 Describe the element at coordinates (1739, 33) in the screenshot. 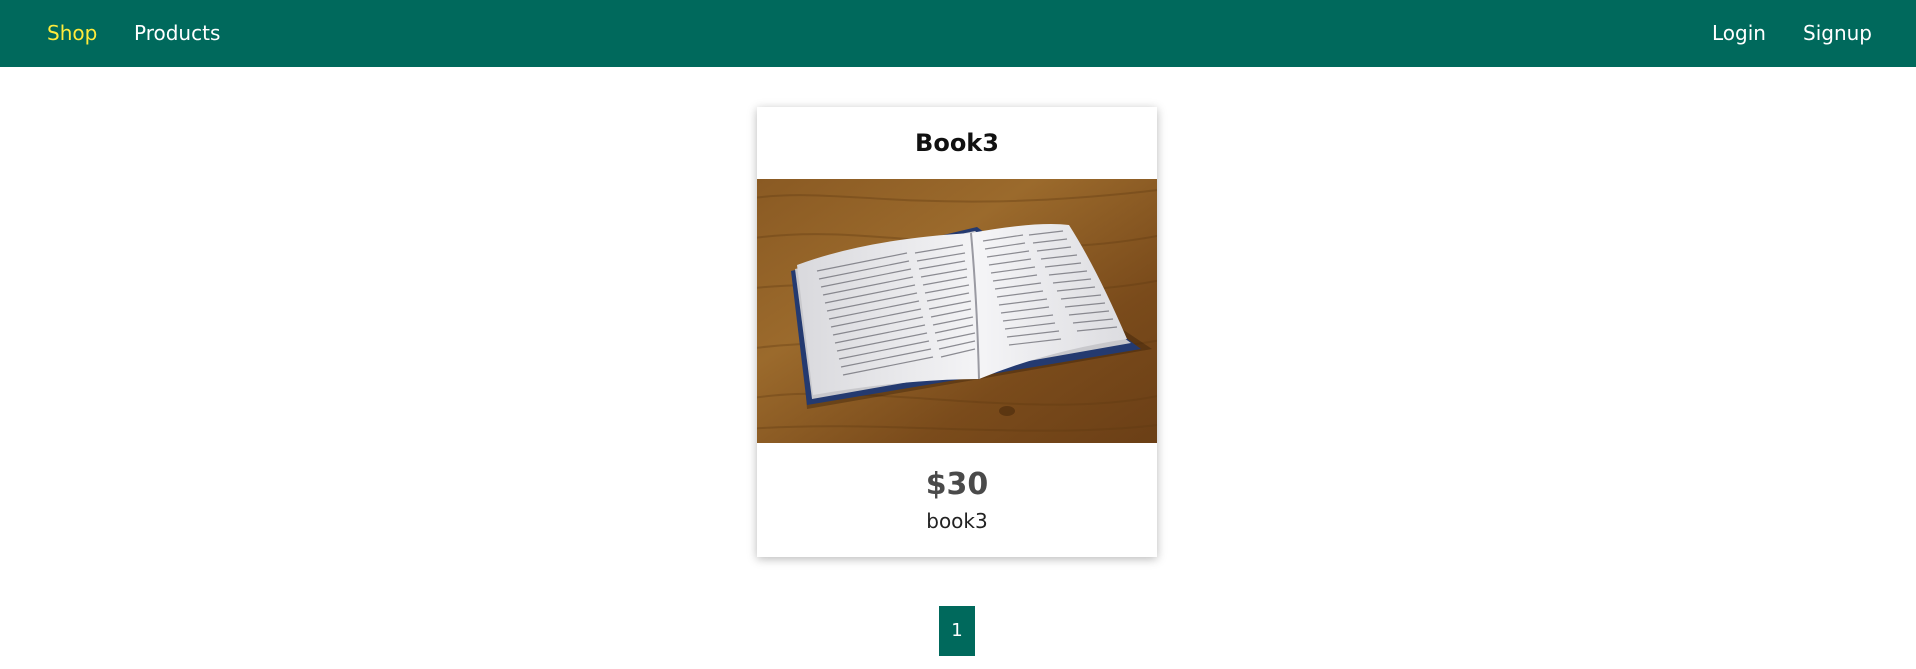

I see `nav-link-login: Login` at that location.